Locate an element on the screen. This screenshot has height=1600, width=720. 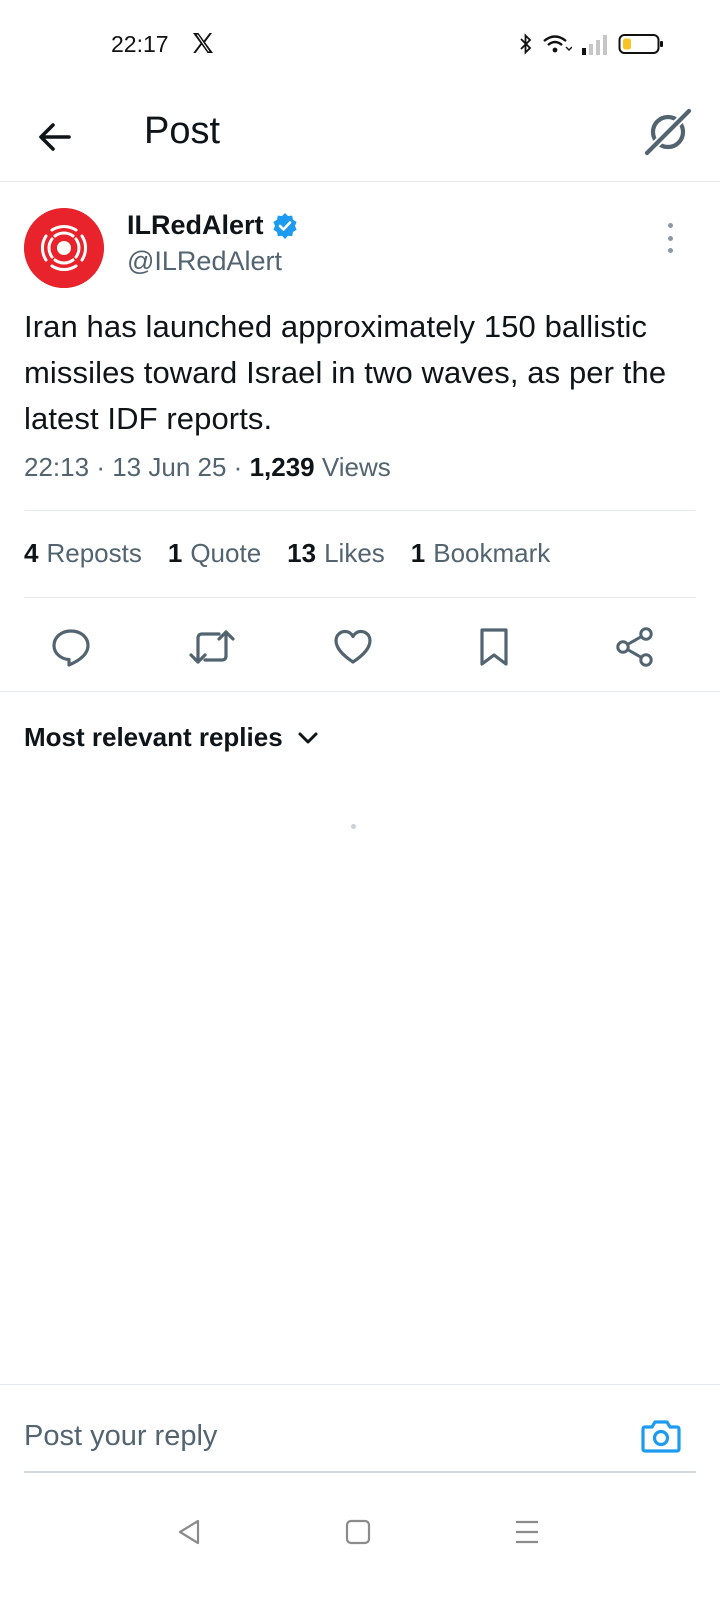
share-icon is located at coordinates (634, 647).